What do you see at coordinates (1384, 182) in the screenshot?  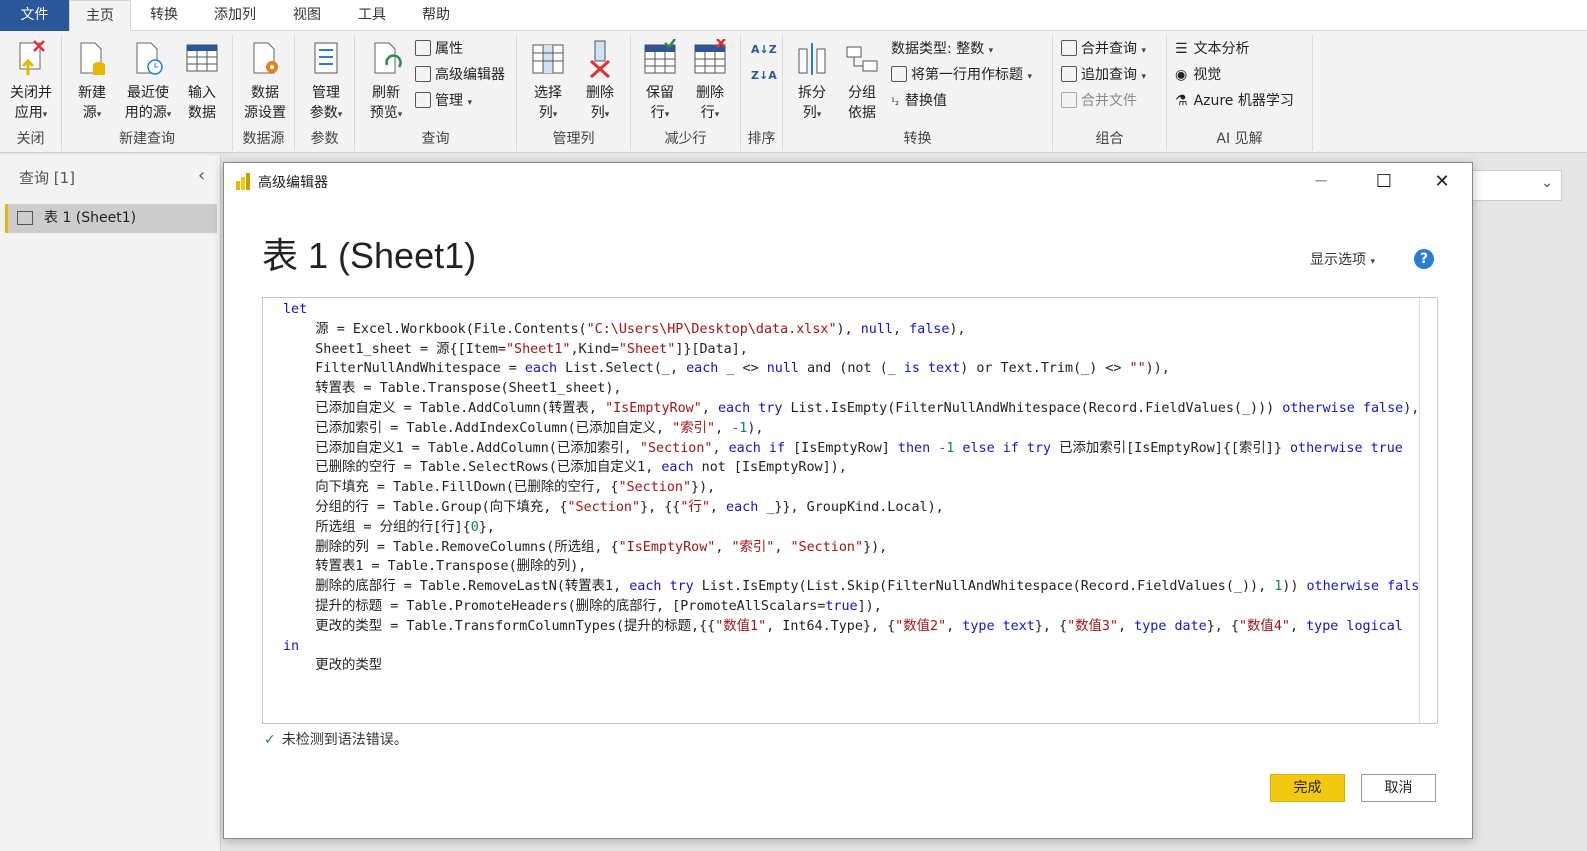 I see `maximize-button: ☐` at bounding box center [1384, 182].